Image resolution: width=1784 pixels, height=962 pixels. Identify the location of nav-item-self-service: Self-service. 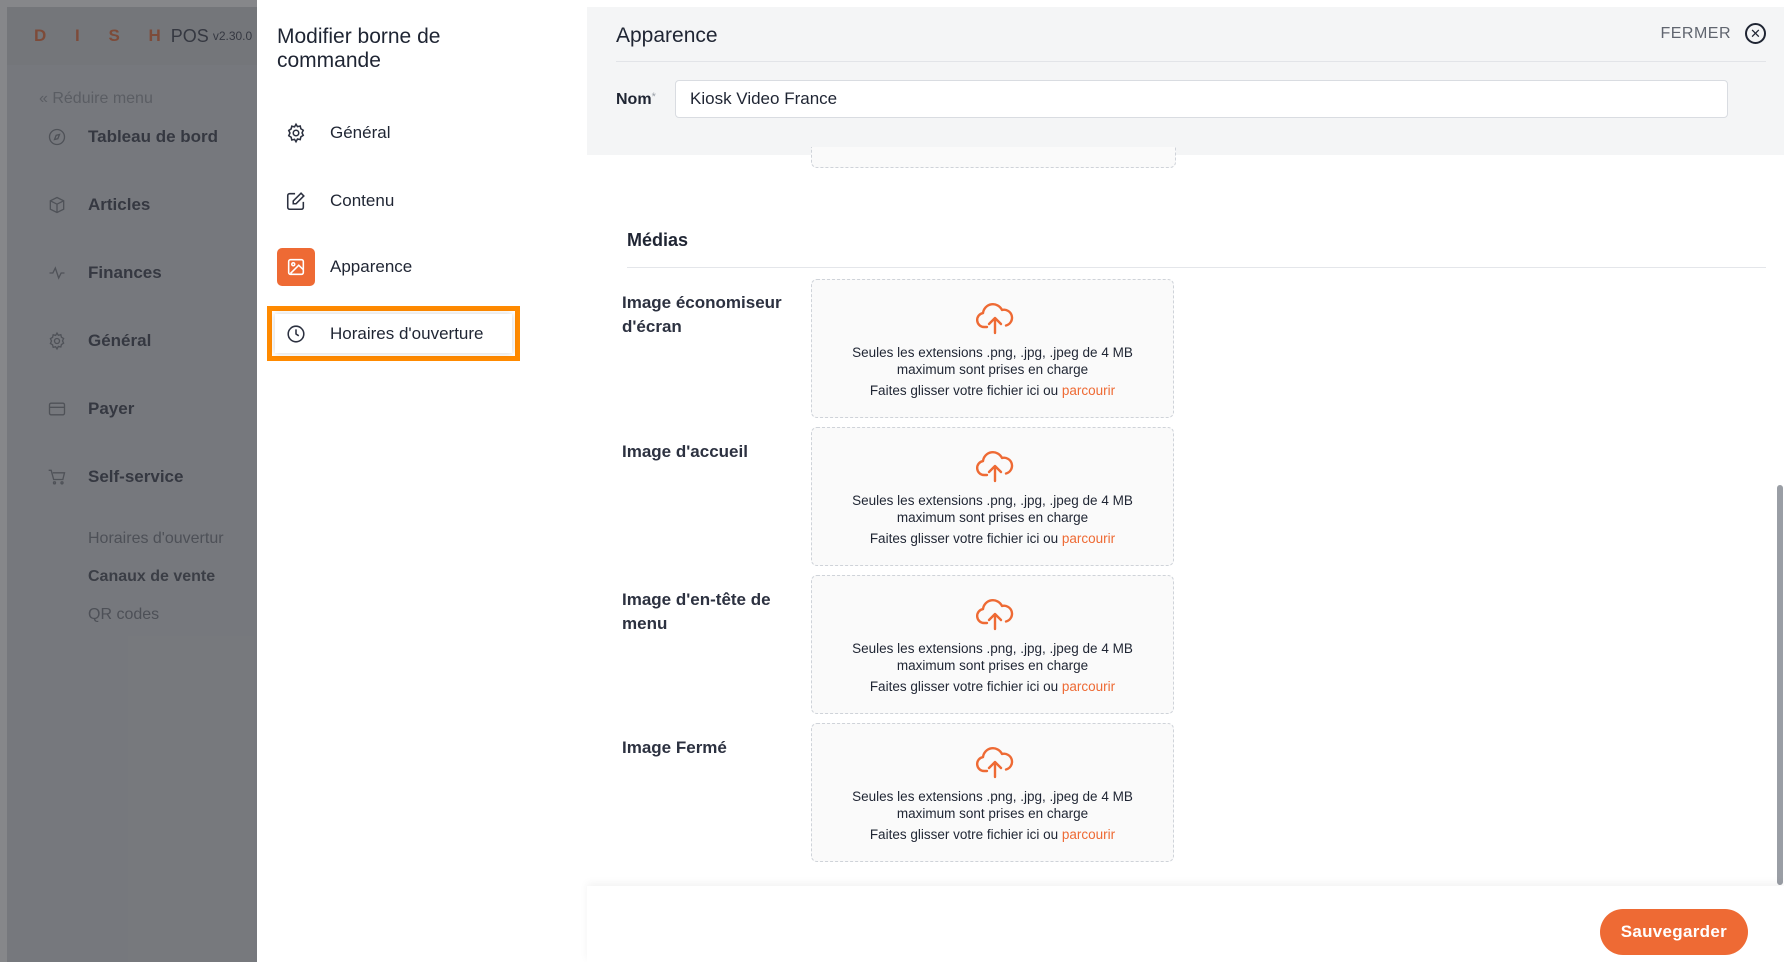
(114, 477).